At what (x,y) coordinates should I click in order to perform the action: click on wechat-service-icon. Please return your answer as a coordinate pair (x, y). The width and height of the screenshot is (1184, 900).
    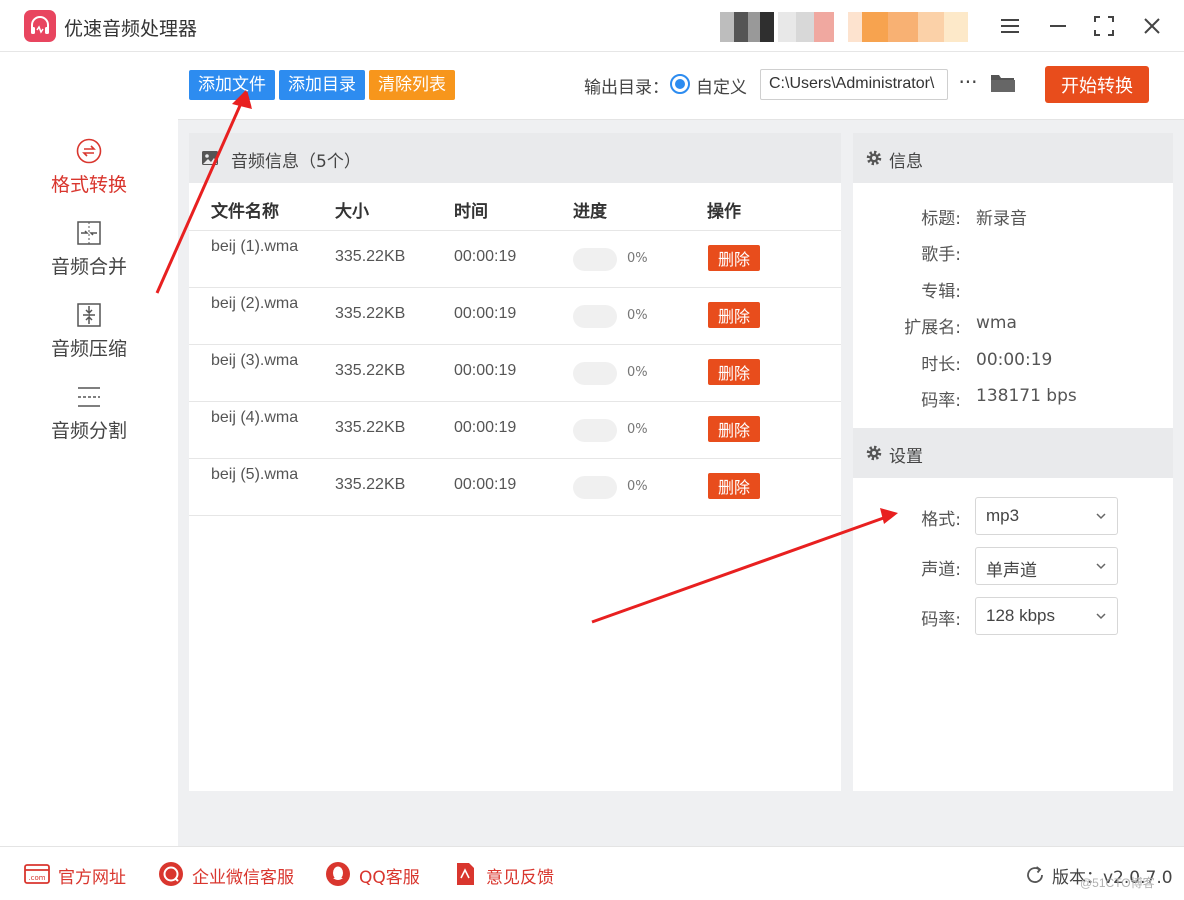
    Looking at the image, I should click on (171, 874).